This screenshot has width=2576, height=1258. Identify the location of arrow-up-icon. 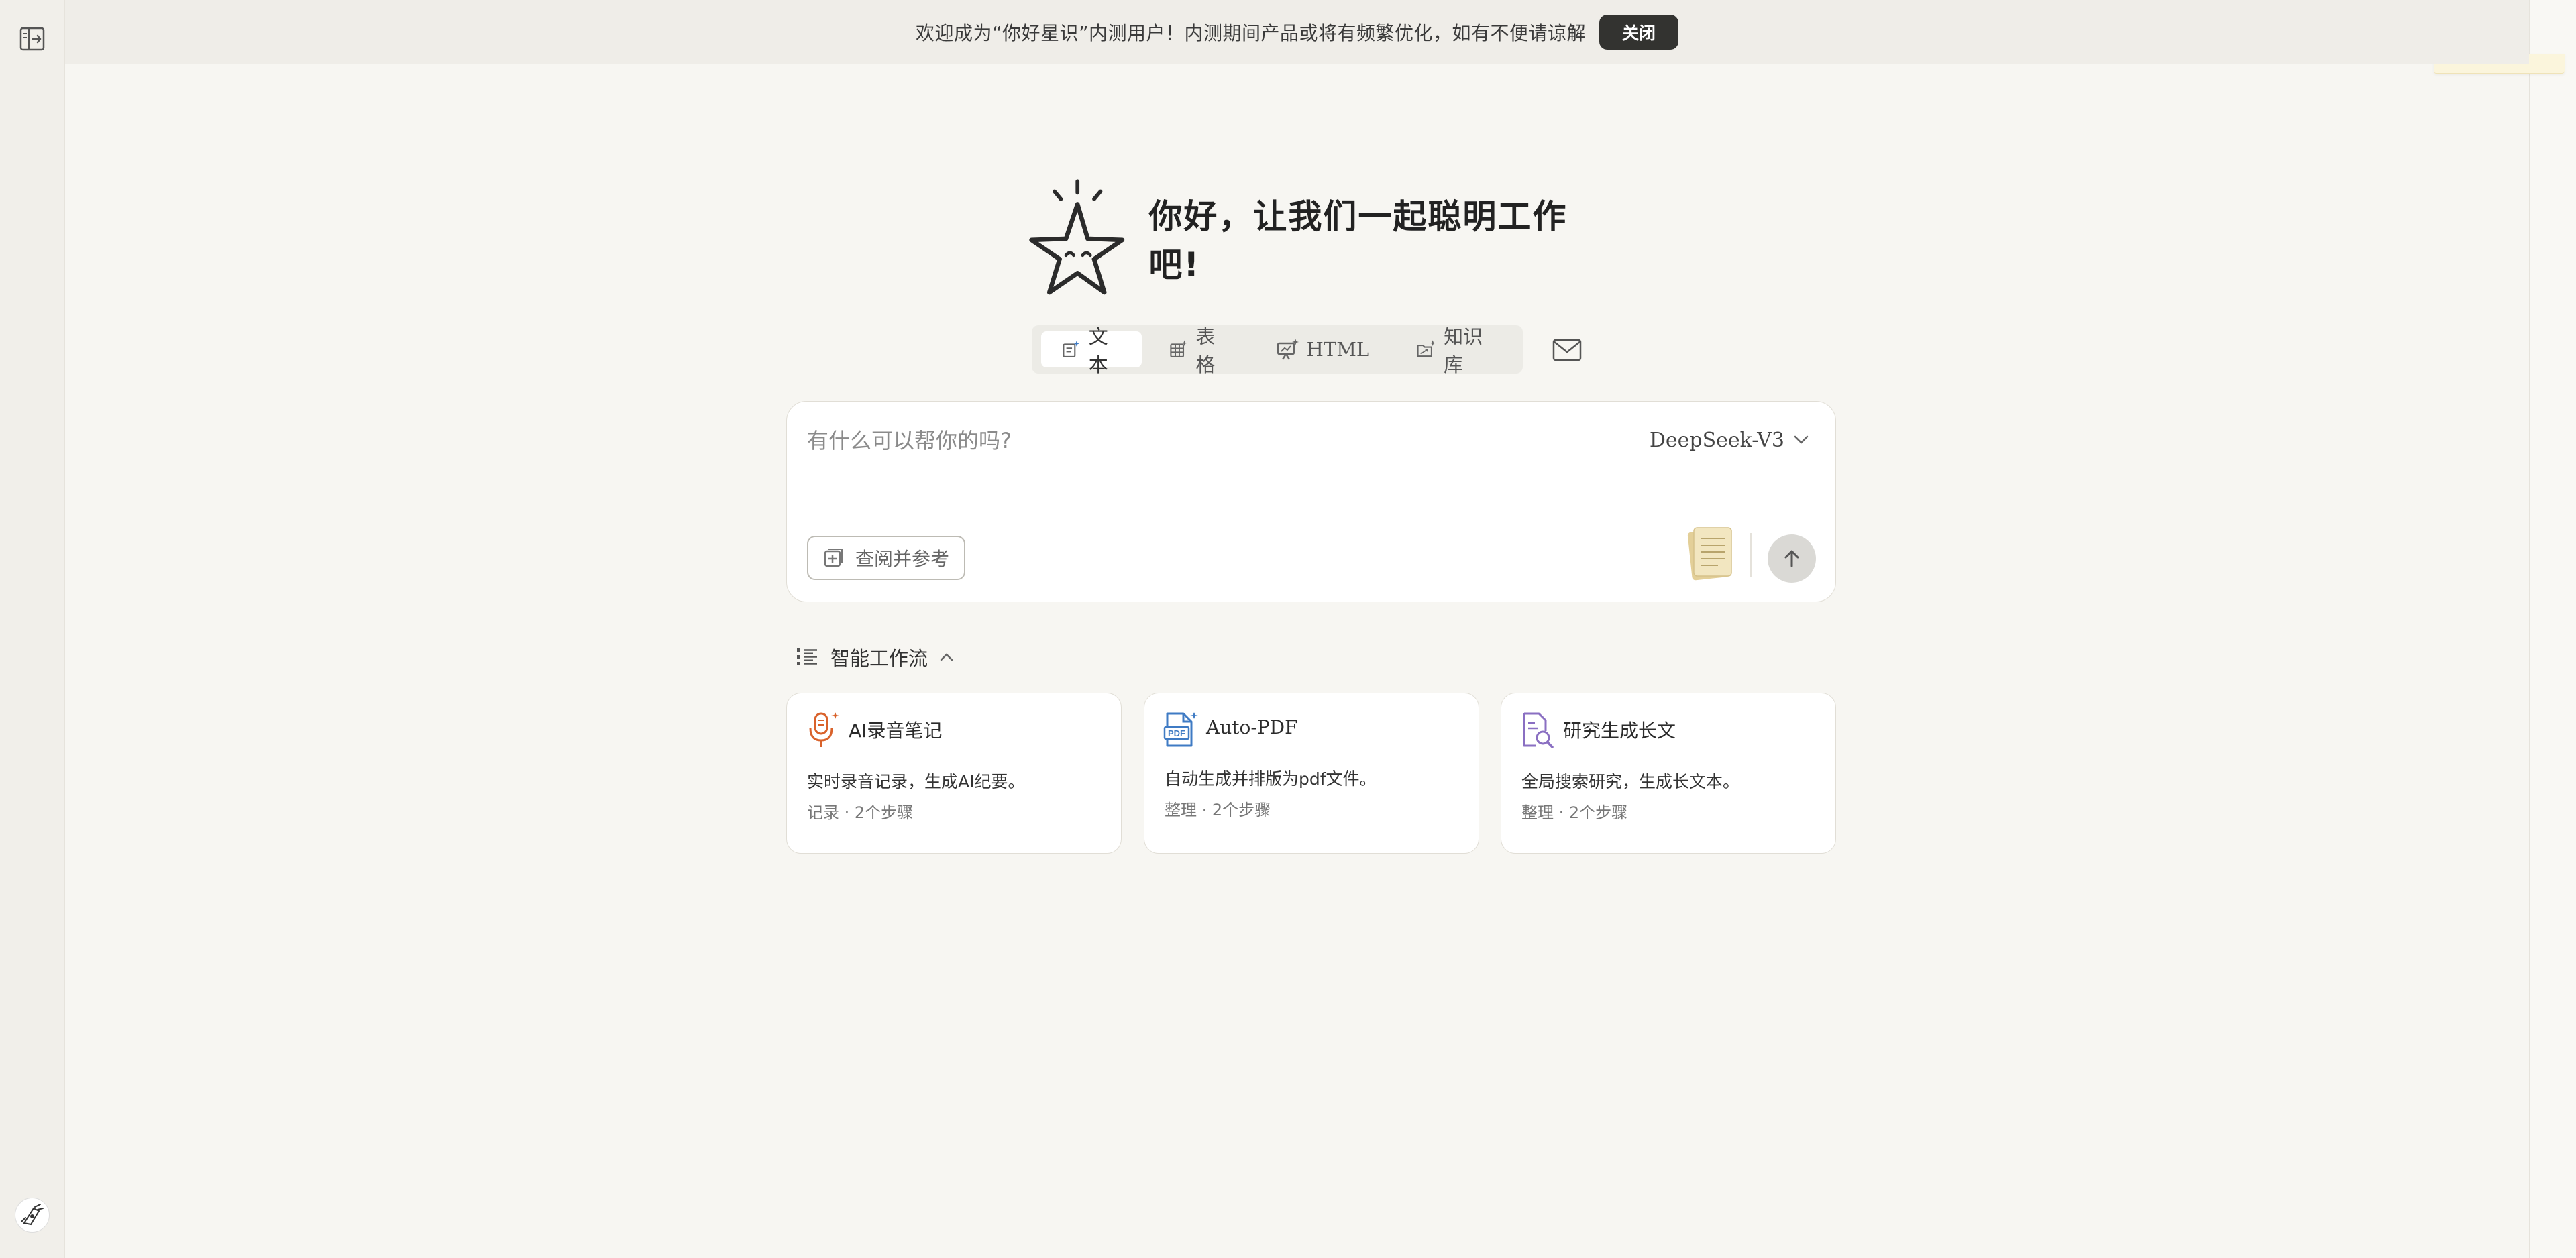
(1791, 558).